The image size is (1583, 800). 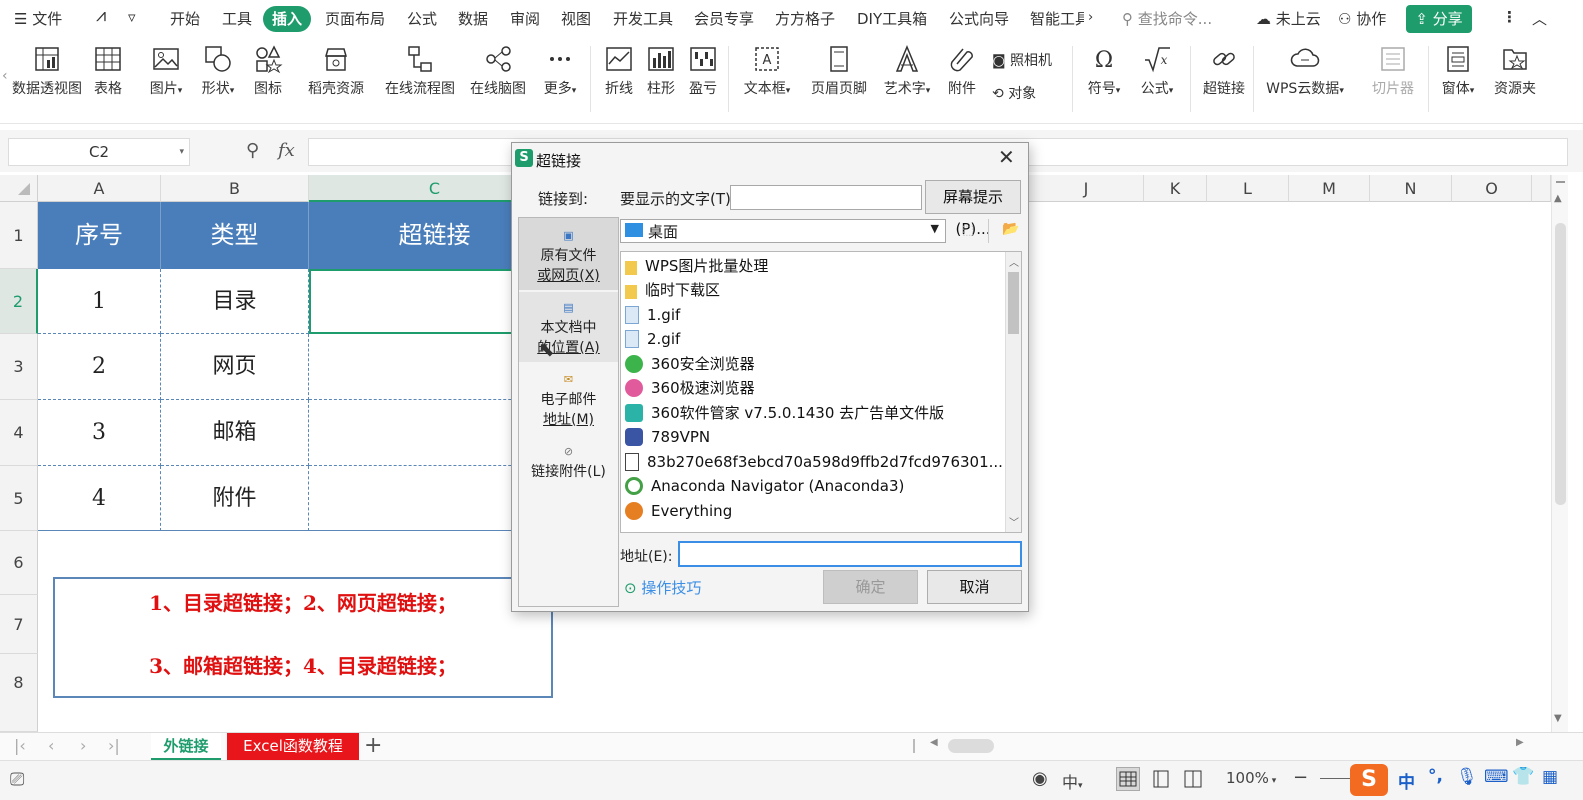 What do you see at coordinates (252, 150) in the screenshot?
I see `zoom-lookup-icon: ⚲` at bounding box center [252, 150].